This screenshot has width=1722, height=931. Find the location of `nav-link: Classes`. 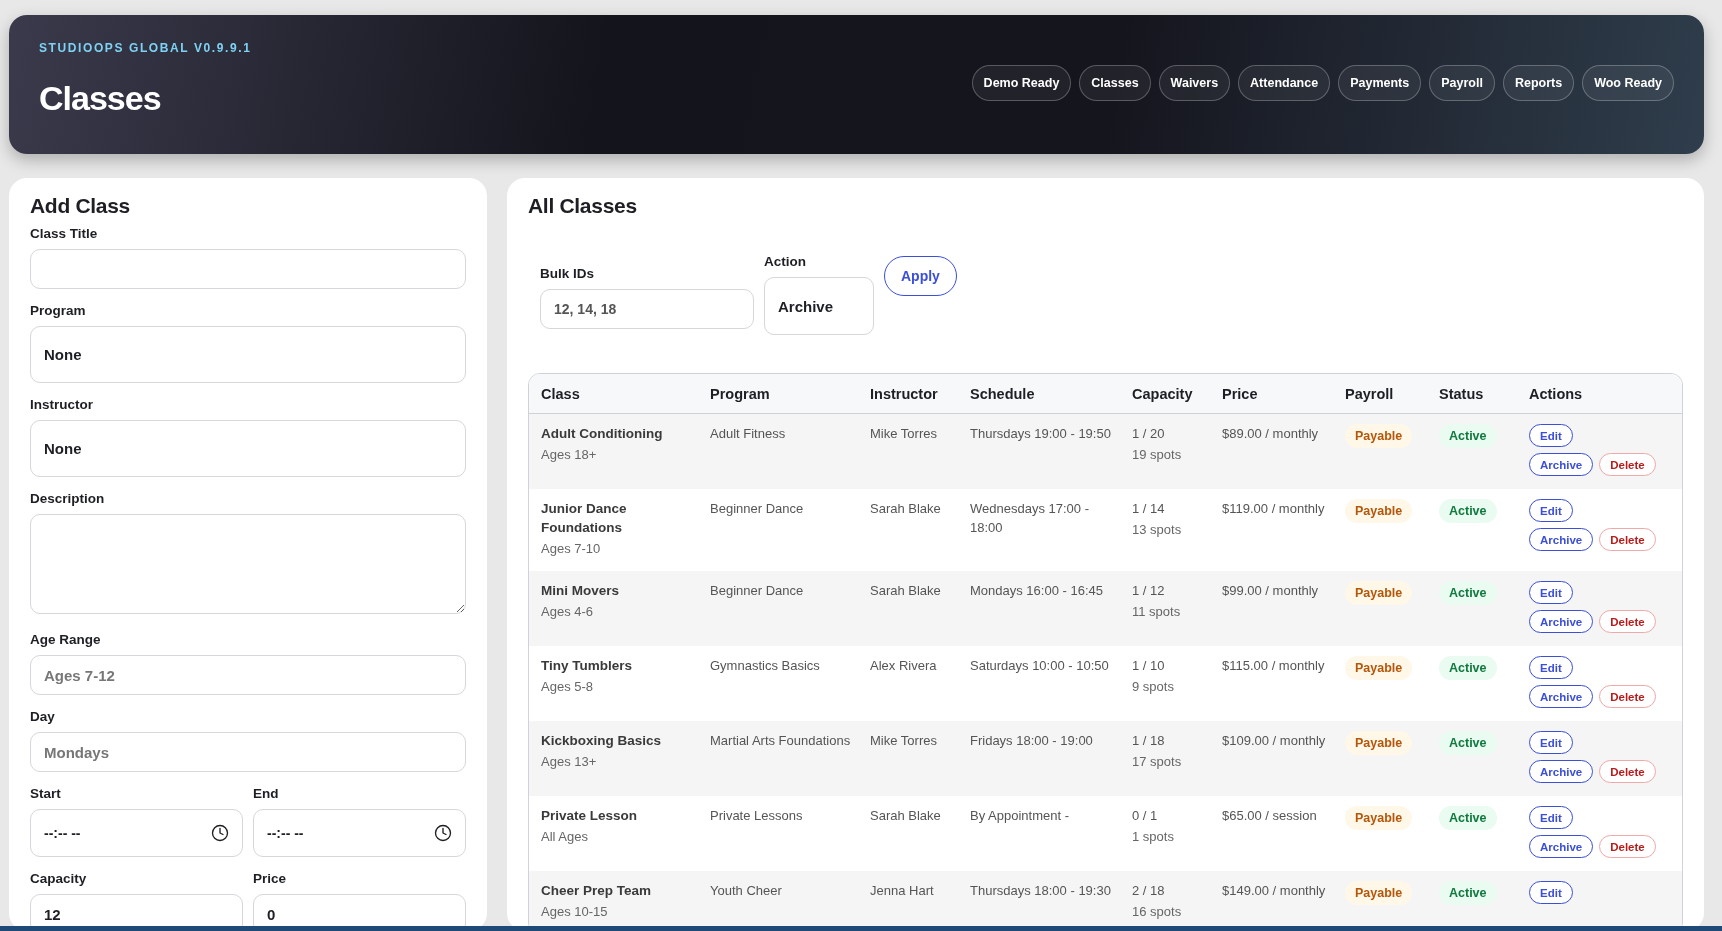

nav-link: Classes is located at coordinates (1115, 82).